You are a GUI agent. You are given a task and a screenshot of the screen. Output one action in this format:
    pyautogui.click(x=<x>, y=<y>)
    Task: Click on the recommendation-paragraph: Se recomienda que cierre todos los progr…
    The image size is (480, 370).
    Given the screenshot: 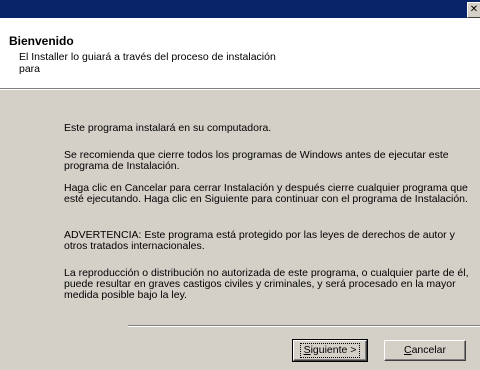 What is the action you would take?
    pyautogui.click(x=256, y=160)
    